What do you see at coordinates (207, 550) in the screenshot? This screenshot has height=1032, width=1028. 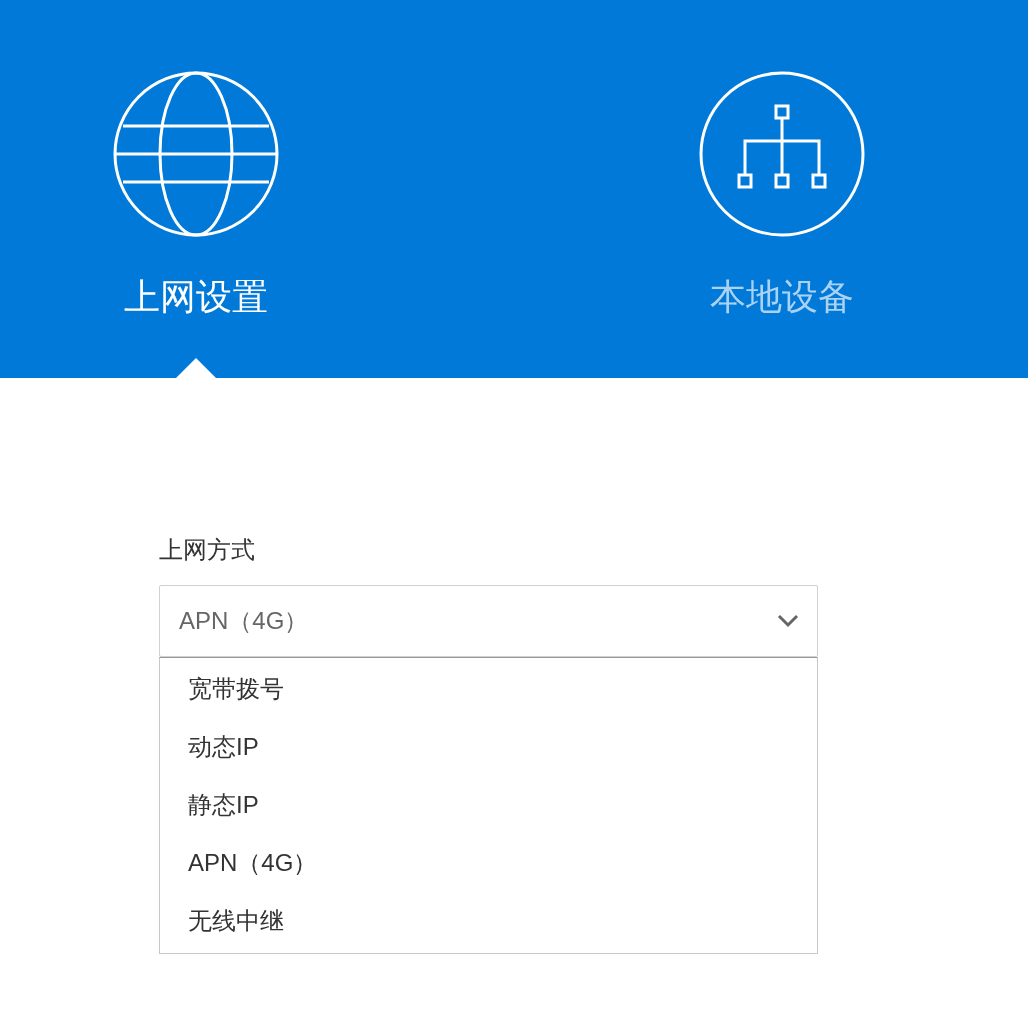 I see `field-label: 上网方式` at bounding box center [207, 550].